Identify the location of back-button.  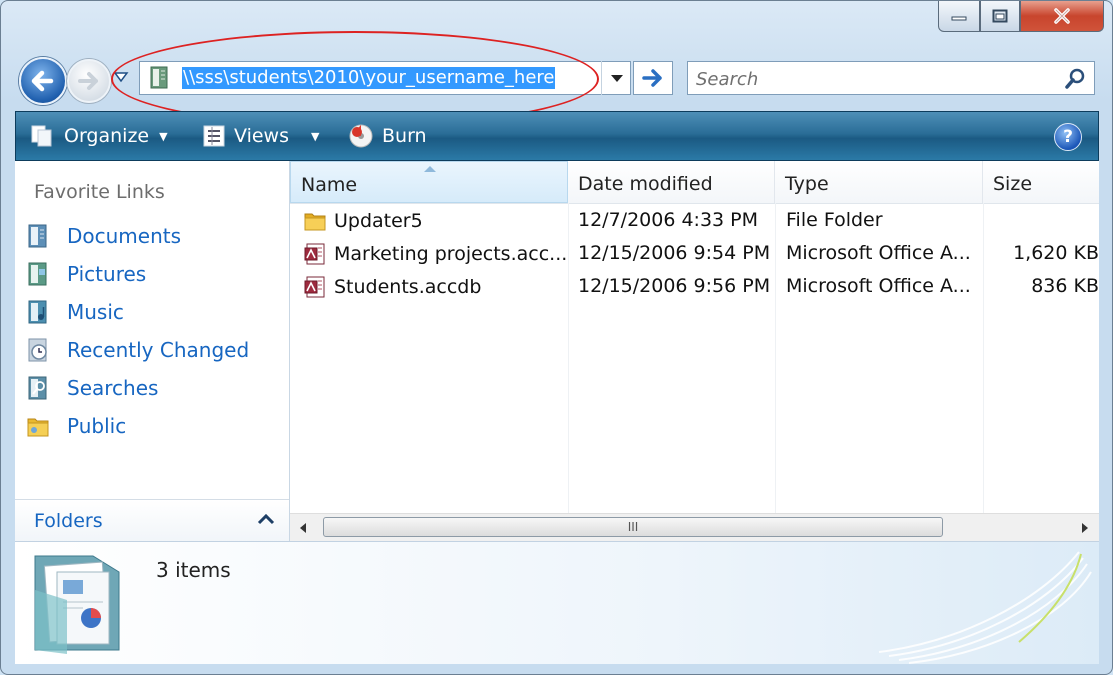
(43, 81).